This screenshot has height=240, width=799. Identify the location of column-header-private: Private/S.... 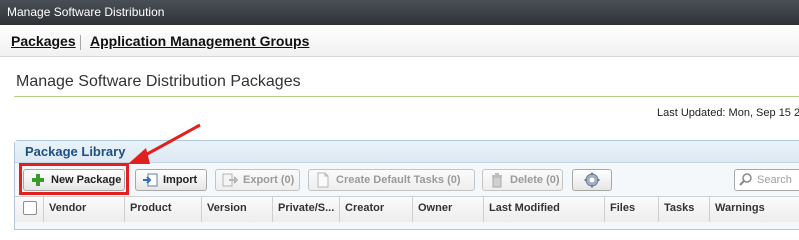
(305, 209).